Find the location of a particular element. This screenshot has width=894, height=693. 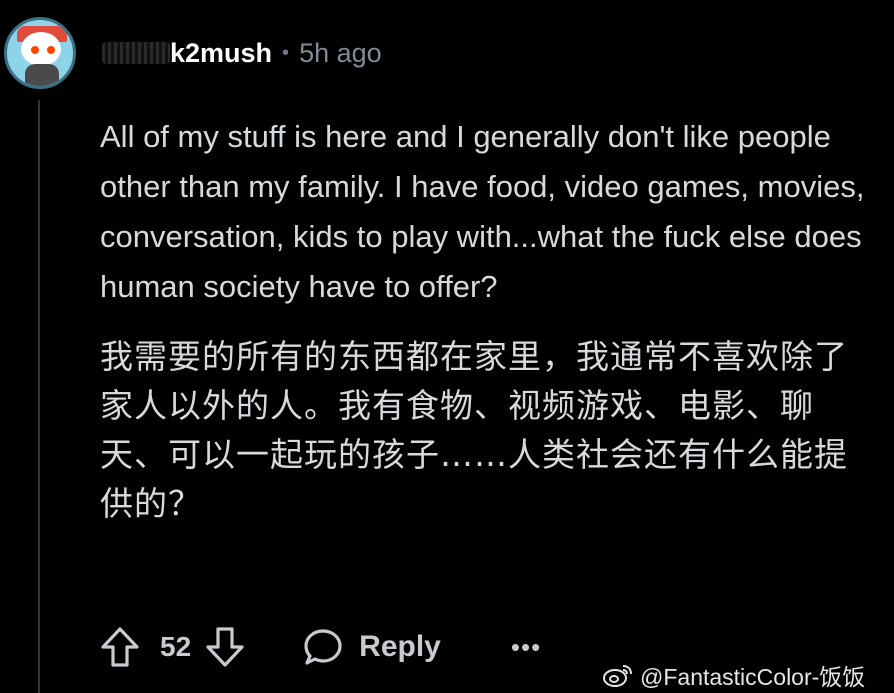

timestamp: 5h ago is located at coordinates (340, 53).